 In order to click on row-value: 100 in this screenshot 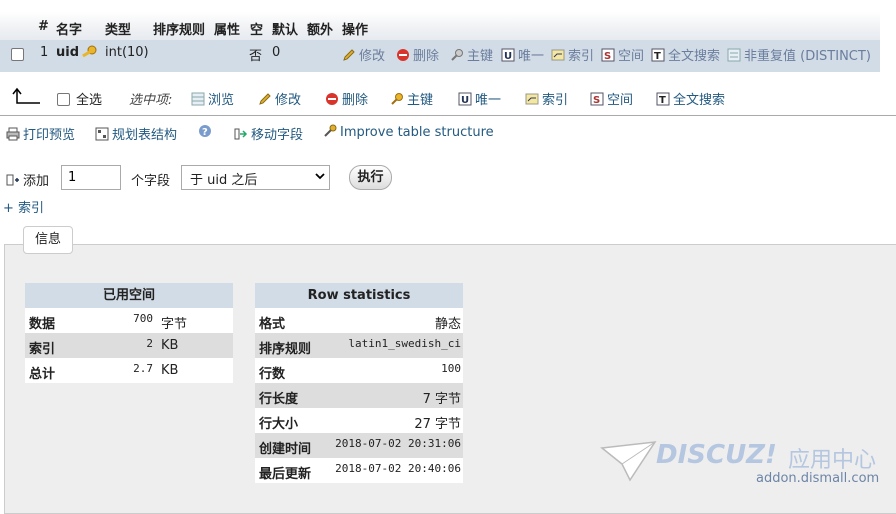, I will do `click(451, 368)`.